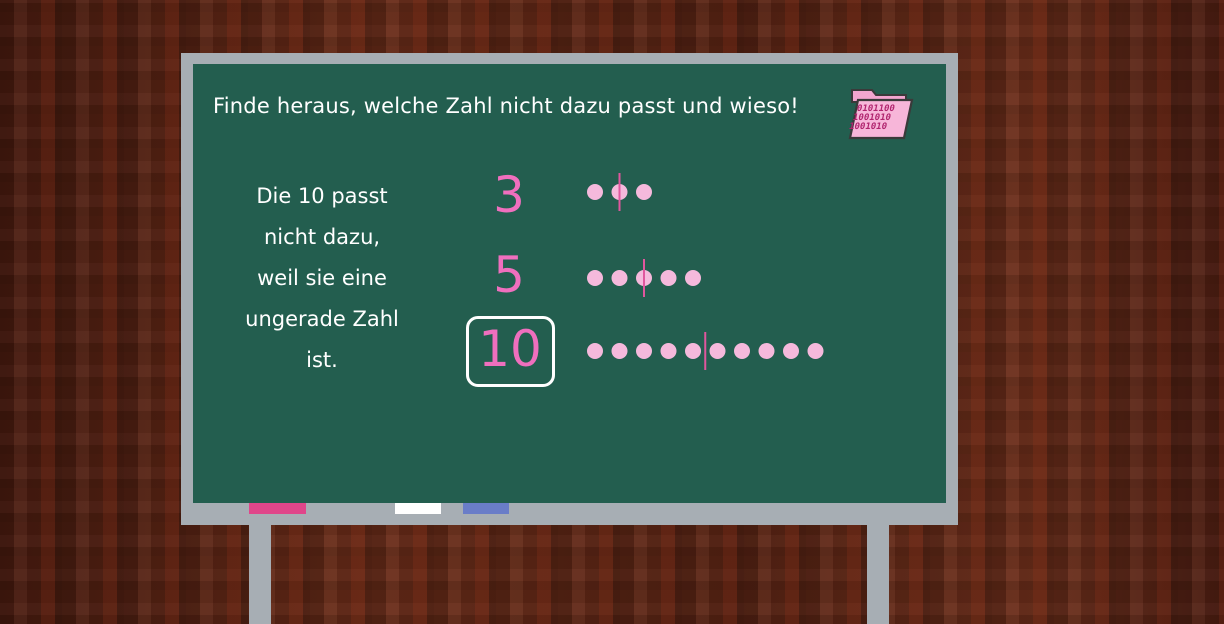 This screenshot has height=624, width=1224. Describe the element at coordinates (509, 195) in the screenshot. I see `number-option-3: 3` at that location.